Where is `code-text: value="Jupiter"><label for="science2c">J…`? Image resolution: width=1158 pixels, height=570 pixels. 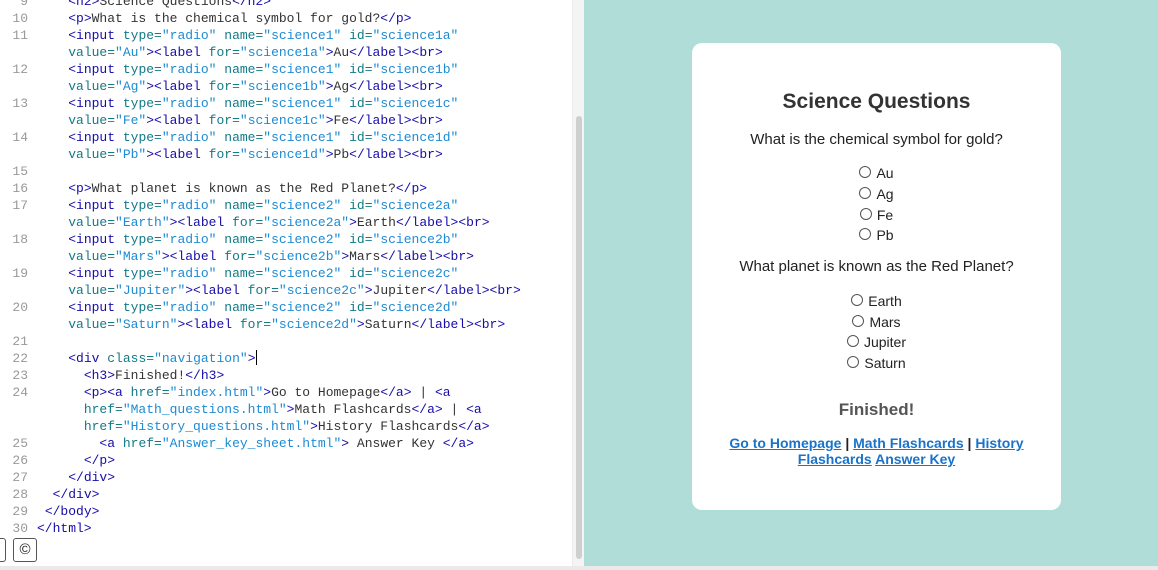 code-text: value="Jupiter"><label for="science2c">J… is located at coordinates (279, 290).